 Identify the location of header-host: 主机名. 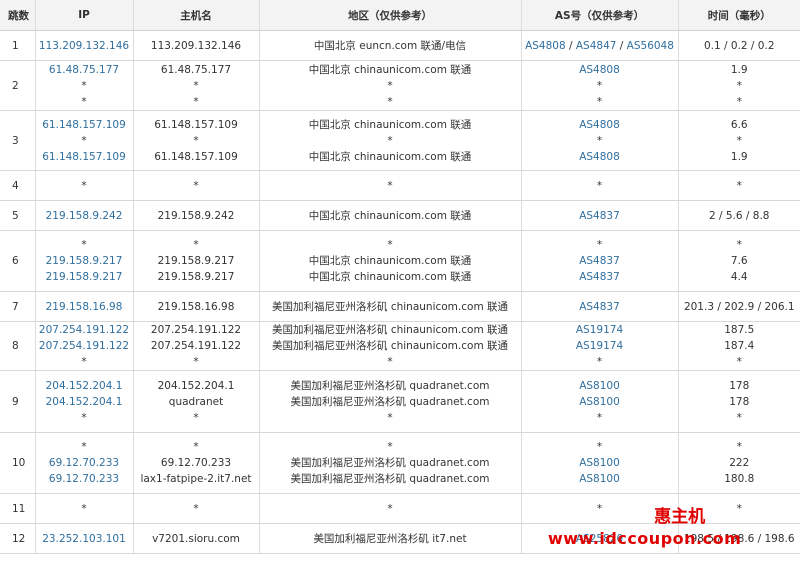
(196, 15).